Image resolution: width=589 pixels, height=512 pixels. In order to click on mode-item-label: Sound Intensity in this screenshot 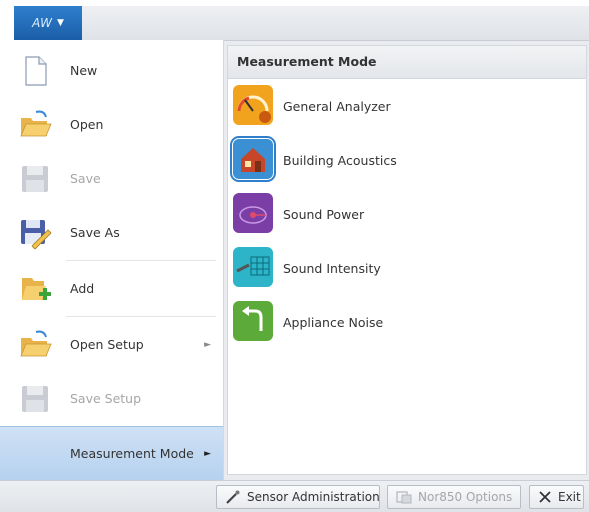, I will do `click(332, 268)`.